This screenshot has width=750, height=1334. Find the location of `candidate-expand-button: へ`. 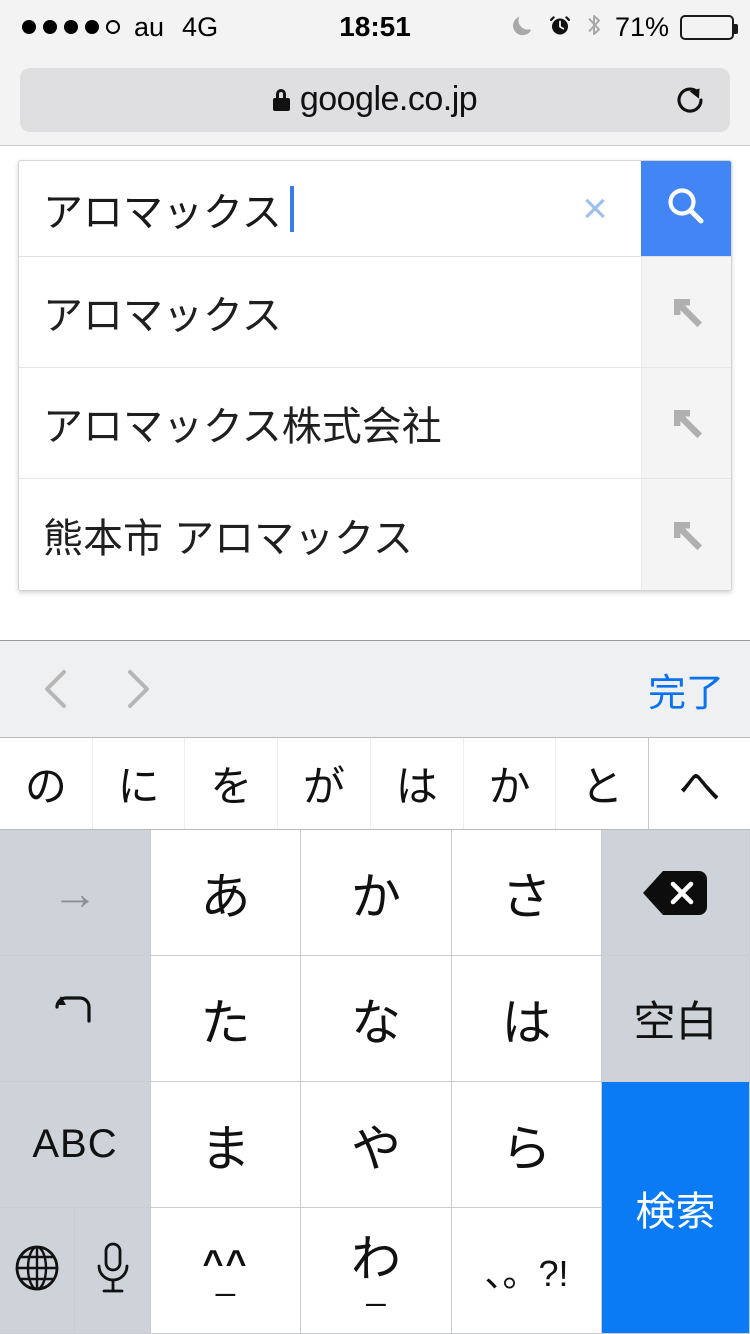

candidate-expand-button: へ is located at coordinates (699, 783).